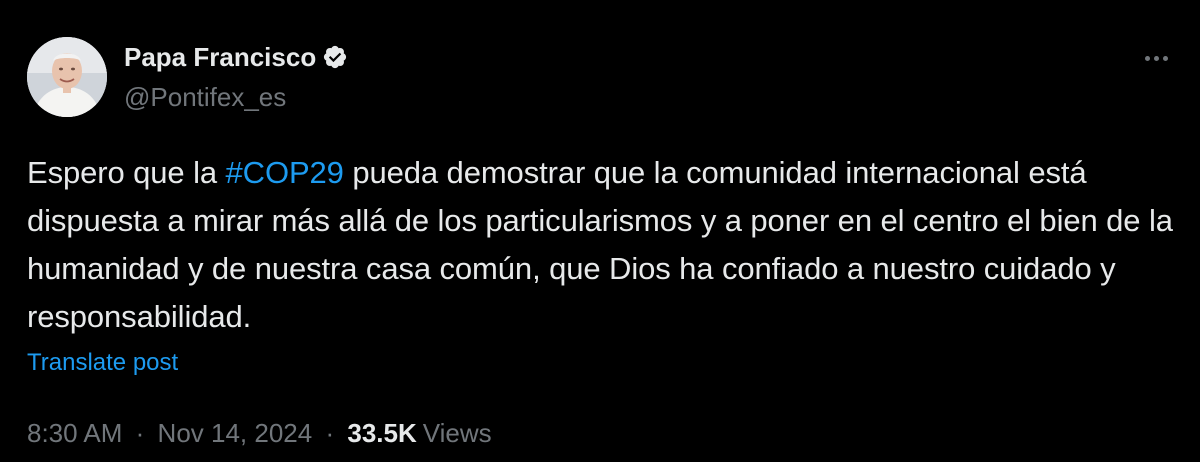 Image resolution: width=1200 pixels, height=462 pixels. I want to click on translate-post-link: Translate post, so click(102, 363).